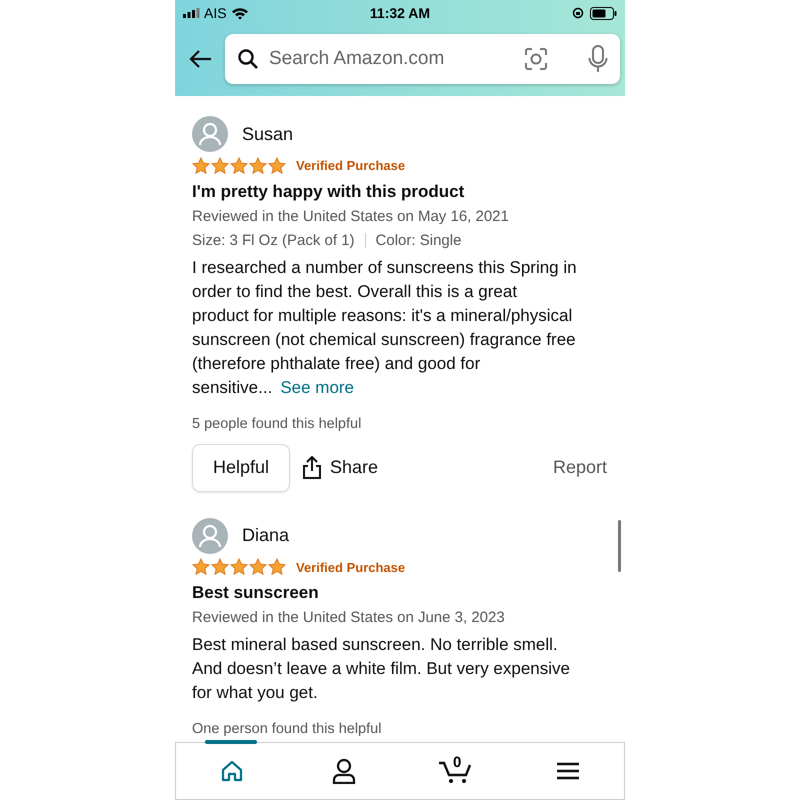 Image resolution: width=800 pixels, height=800 pixels. Describe the element at coordinates (400, 13) in the screenshot. I see `status-time: 11:32 AM` at that location.